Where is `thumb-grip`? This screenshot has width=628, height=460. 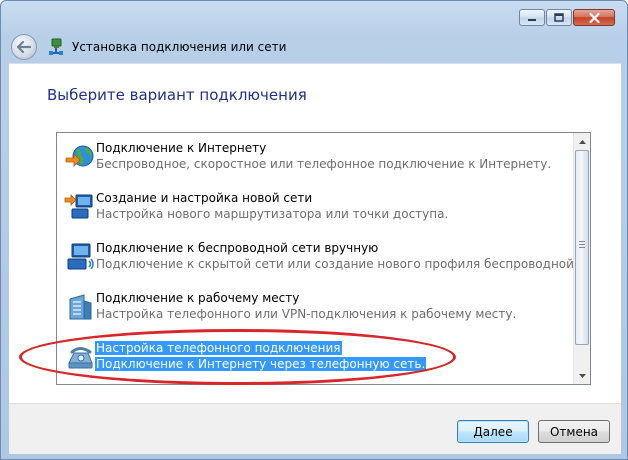
thumb-grip is located at coordinates (582, 245).